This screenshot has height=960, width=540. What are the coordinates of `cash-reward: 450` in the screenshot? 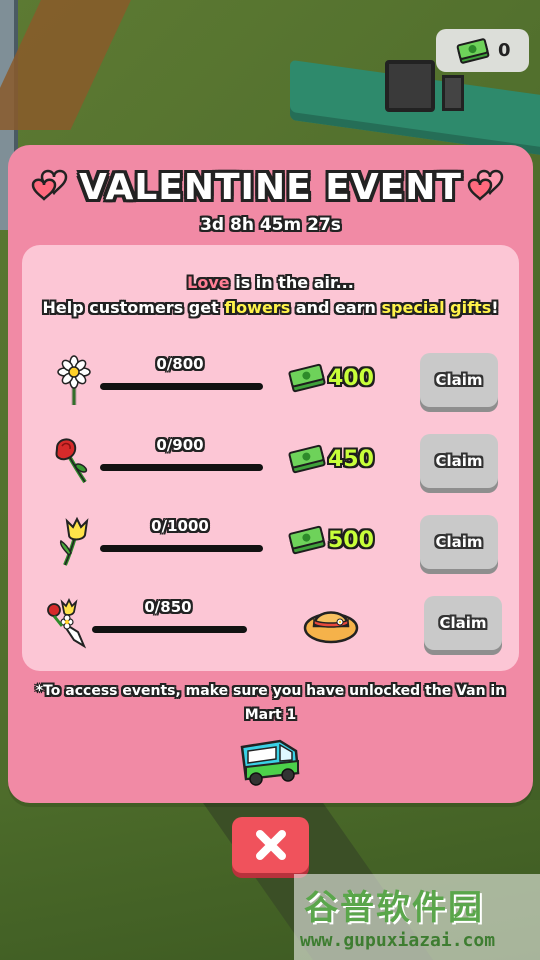 It's located at (331, 459).